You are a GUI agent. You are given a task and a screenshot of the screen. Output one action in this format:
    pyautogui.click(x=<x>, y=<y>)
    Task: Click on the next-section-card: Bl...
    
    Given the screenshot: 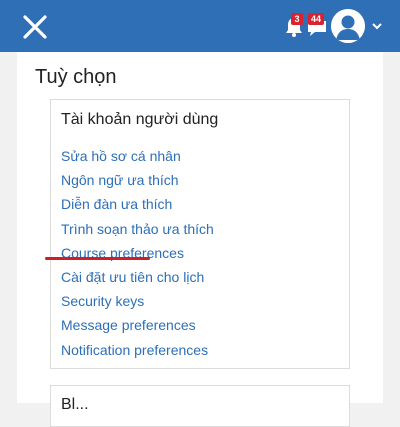 What is the action you would take?
    pyautogui.click(x=200, y=406)
    